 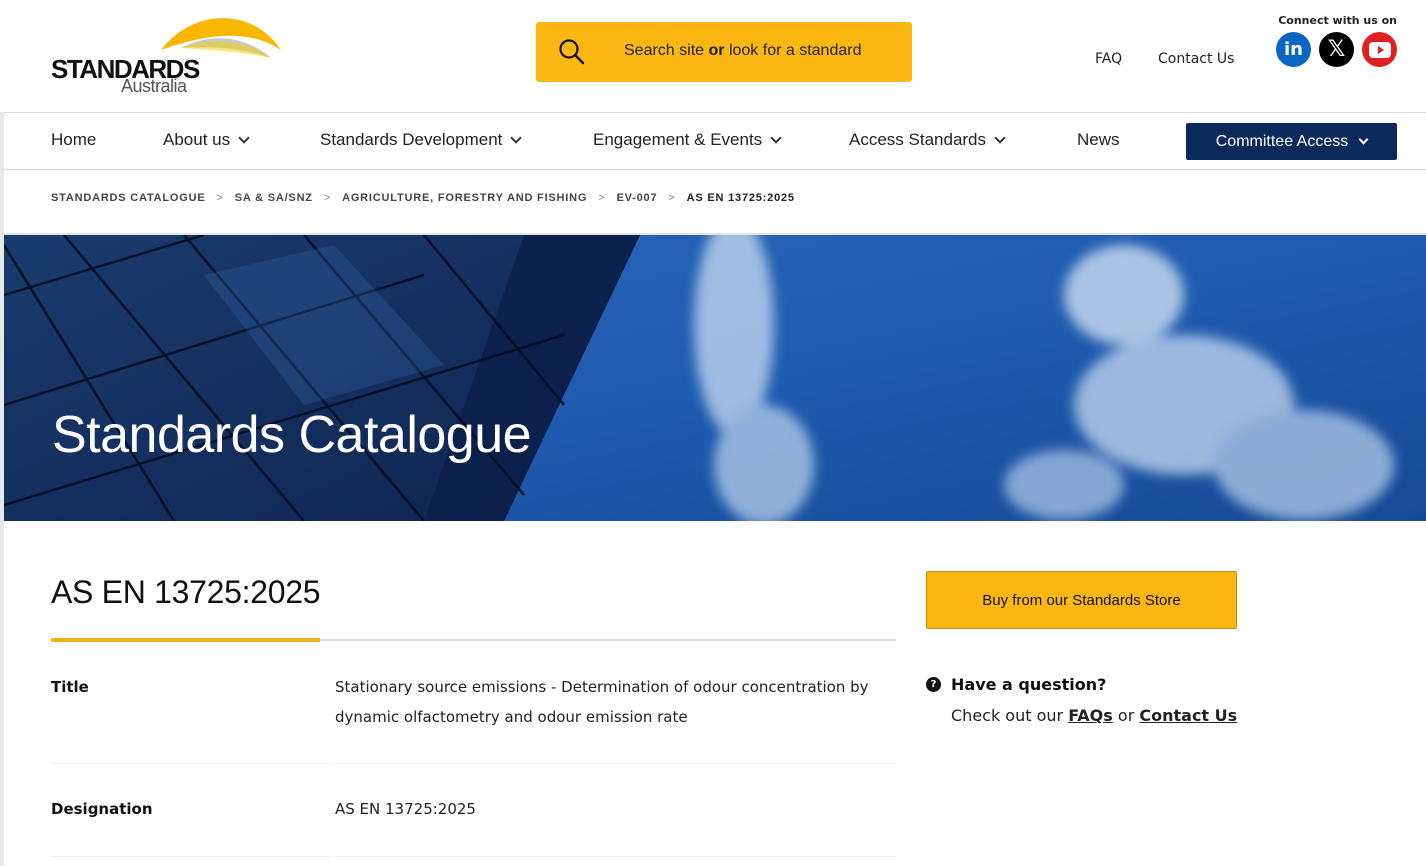 What do you see at coordinates (1090, 715) in the screenshot?
I see `faqs-link: FAQs` at bounding box center [1090, 715].